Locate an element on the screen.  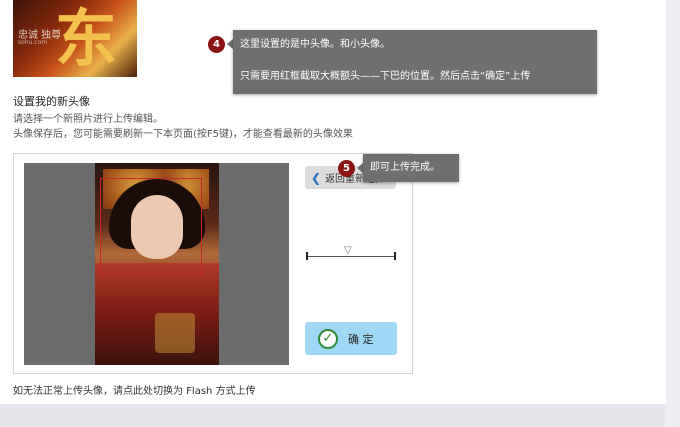
step-badge-5: 5 is located at coordinates (346, 168).